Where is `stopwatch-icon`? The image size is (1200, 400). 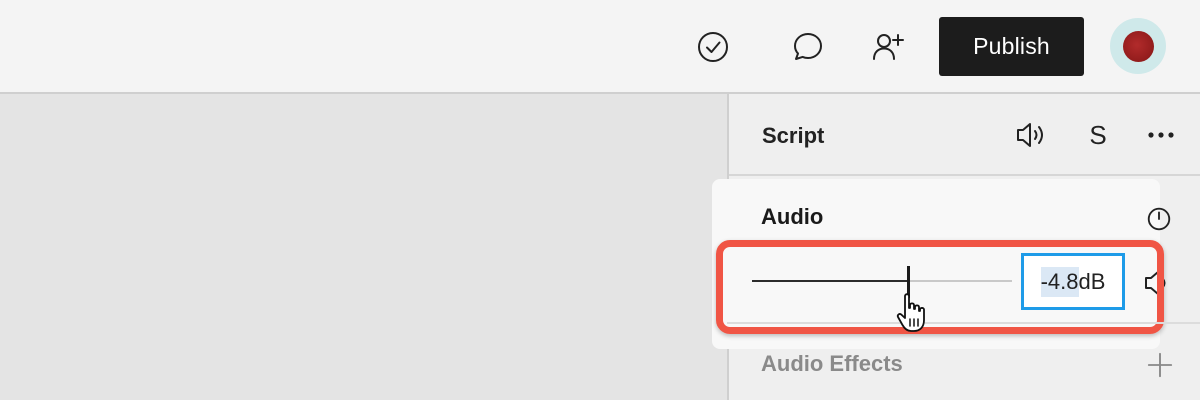 stopwatch-icon is located at coordinates (1159, 219).